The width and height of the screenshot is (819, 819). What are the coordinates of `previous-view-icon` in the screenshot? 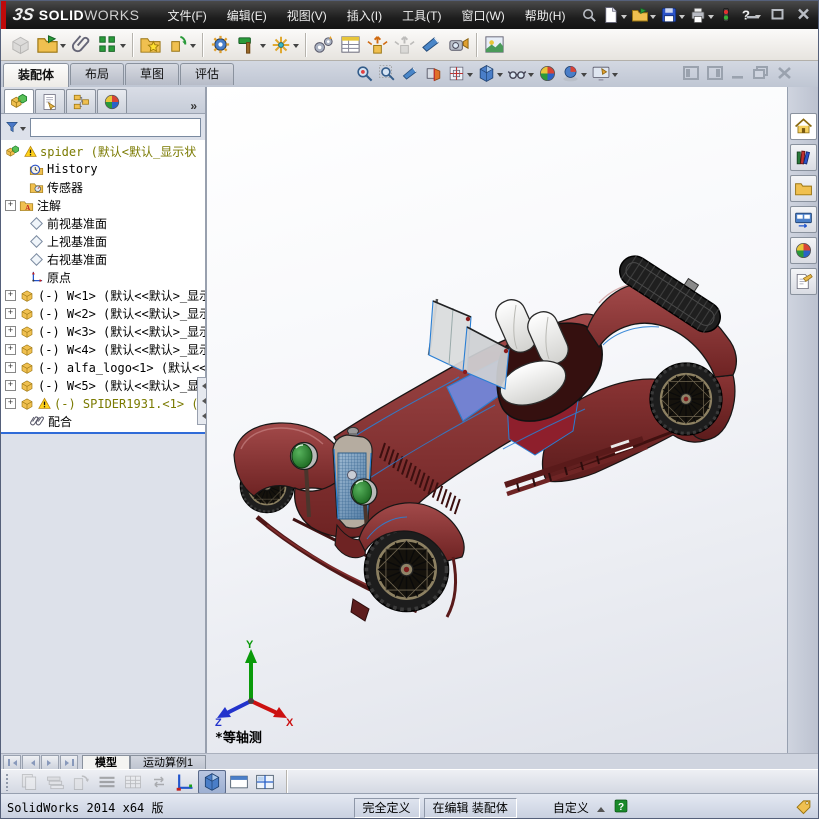 It's located at (410, 73).